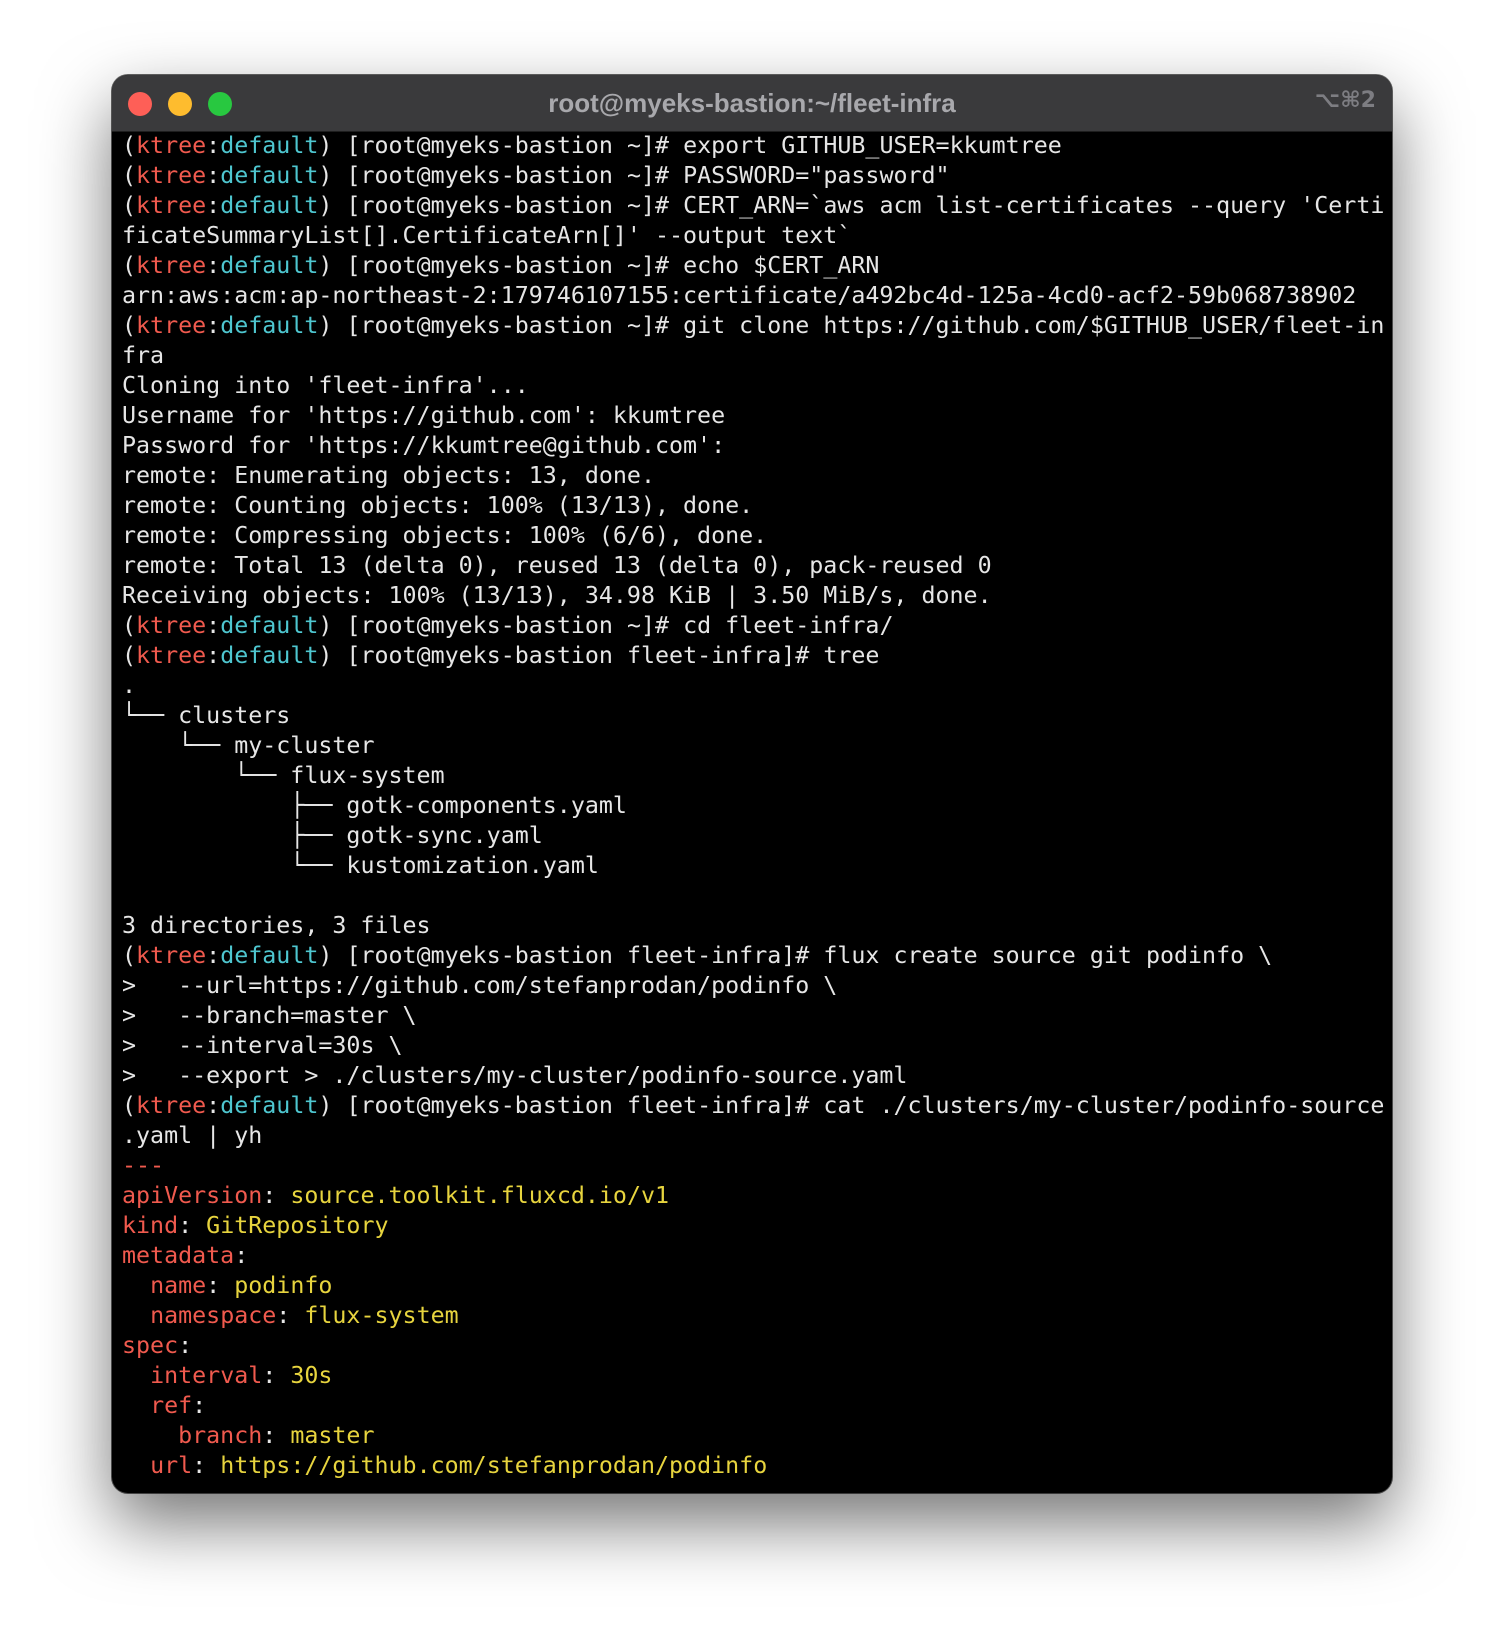 The image size is (1504, 1640). Describe the element at coordinates (753, 926) in the screenshot. I see `output-line: 3 directories, 3 files` at that location.